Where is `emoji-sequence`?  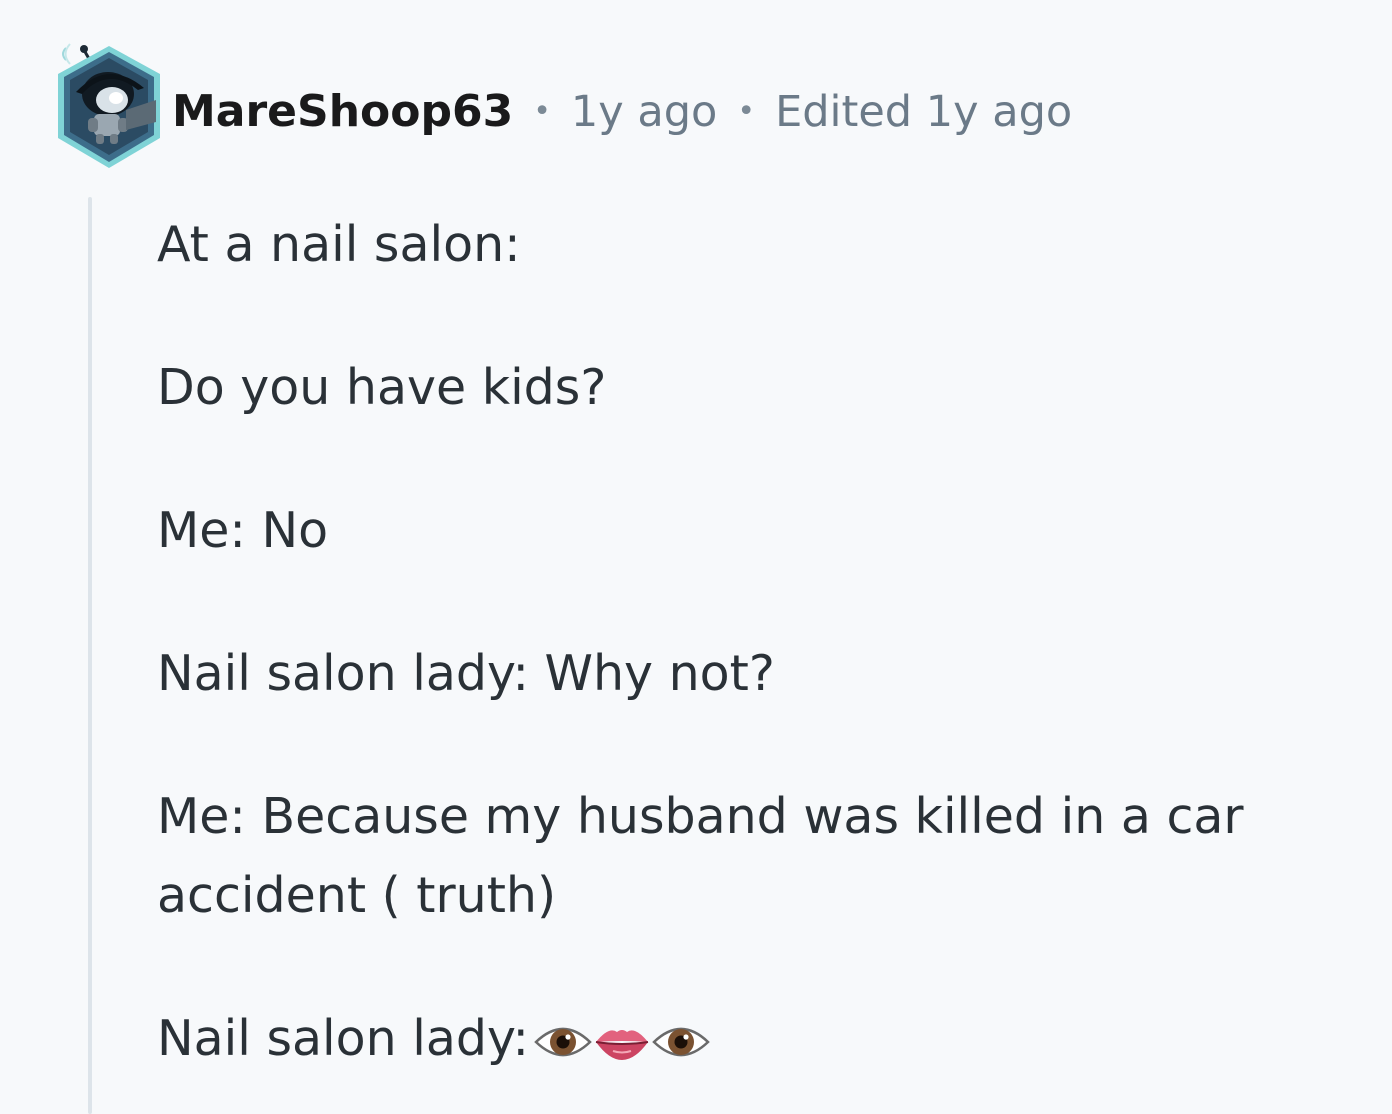
emoji-sequence is located at coordinates (622, 1042).